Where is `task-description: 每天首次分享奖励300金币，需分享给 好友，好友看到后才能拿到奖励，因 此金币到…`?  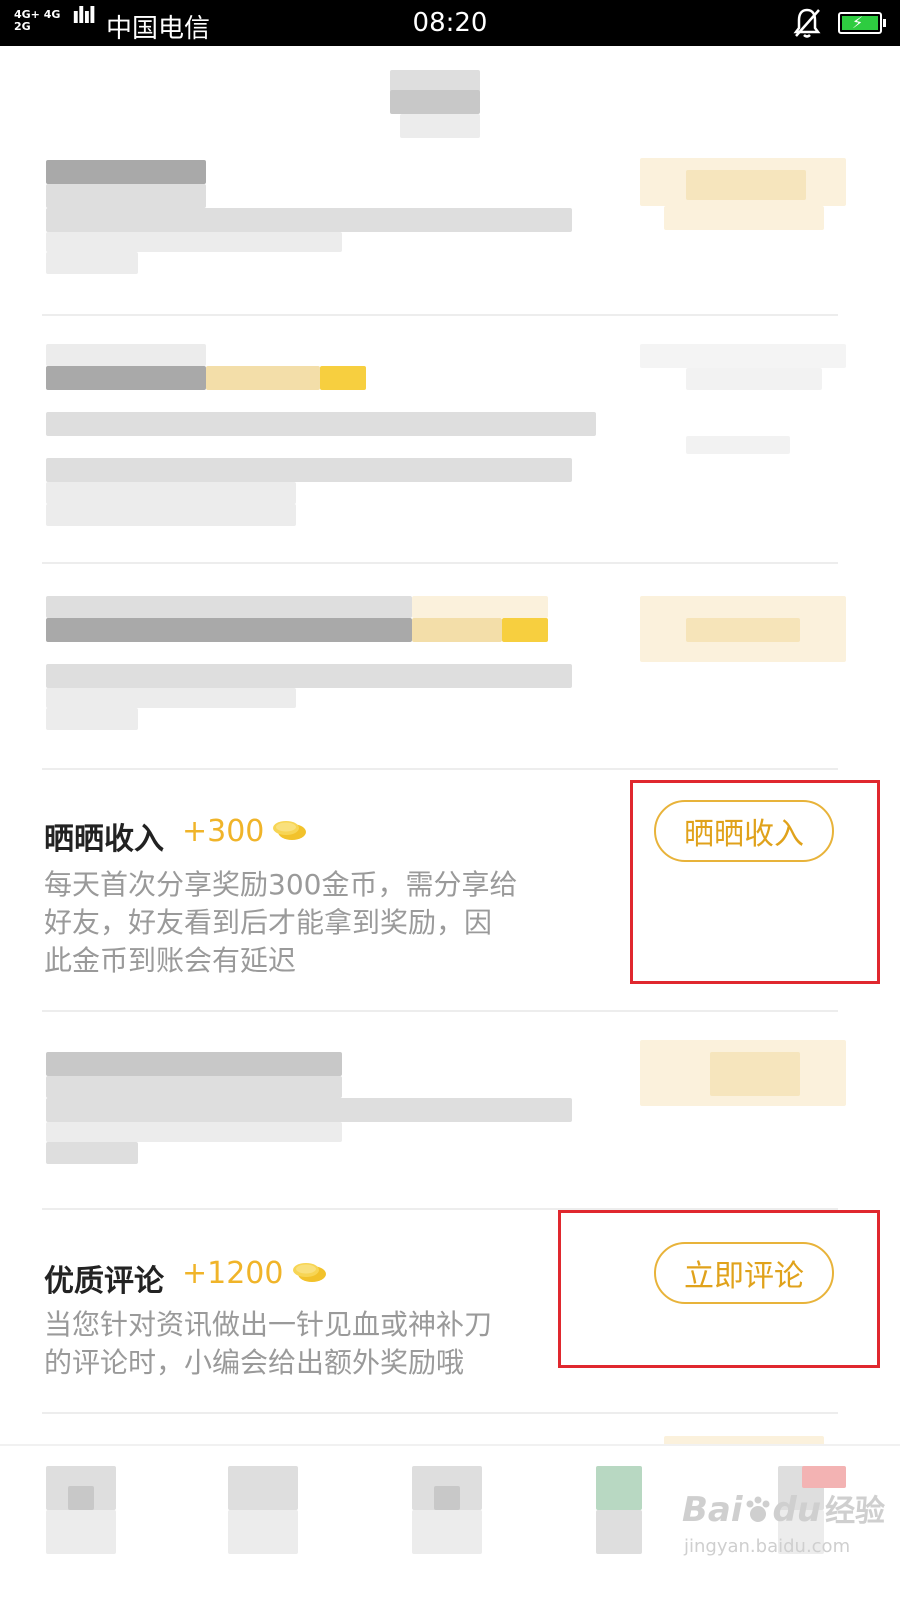
task-description: 每天首次分享奖励300金币，需分享给 好友，好友看到后才能拿到奖励，因 此金币到… is located at coordinates (280, 923).